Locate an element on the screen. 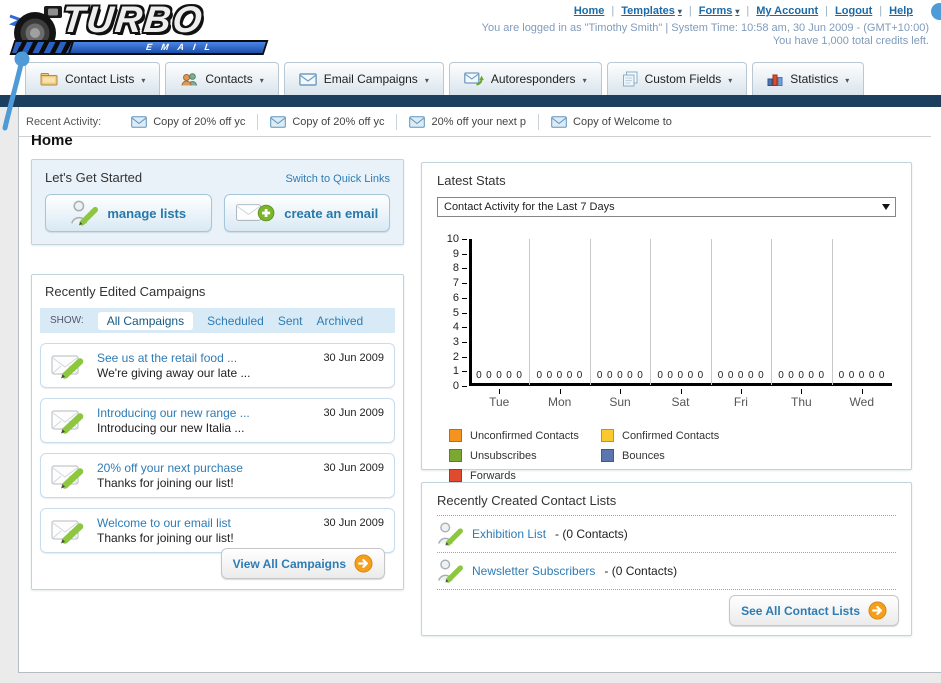  legend-item: Unsubscribes is located at coordinates (525, 455).